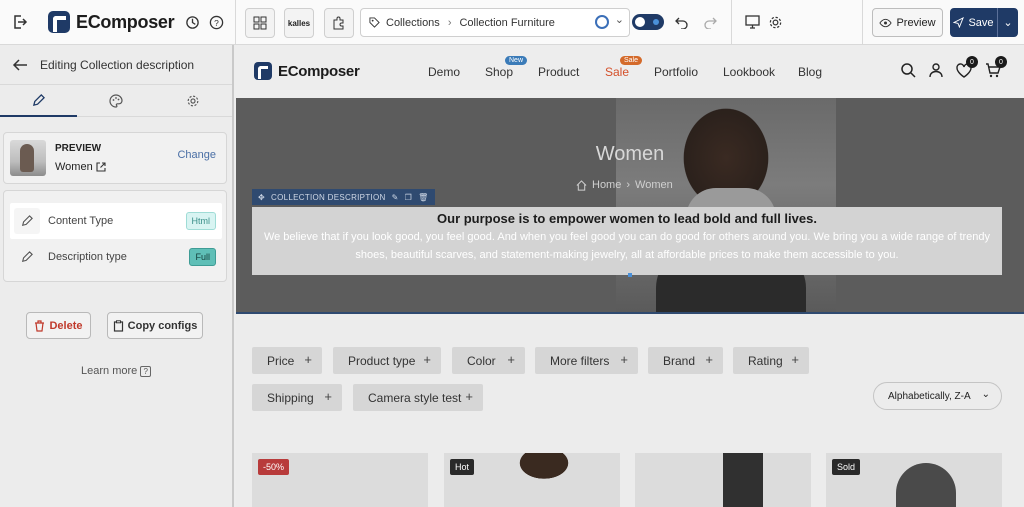 Image resolution: width=1024 pixels, height=507 pixels. I want to click on chevron-right-icon: ›, so click(628, 185).